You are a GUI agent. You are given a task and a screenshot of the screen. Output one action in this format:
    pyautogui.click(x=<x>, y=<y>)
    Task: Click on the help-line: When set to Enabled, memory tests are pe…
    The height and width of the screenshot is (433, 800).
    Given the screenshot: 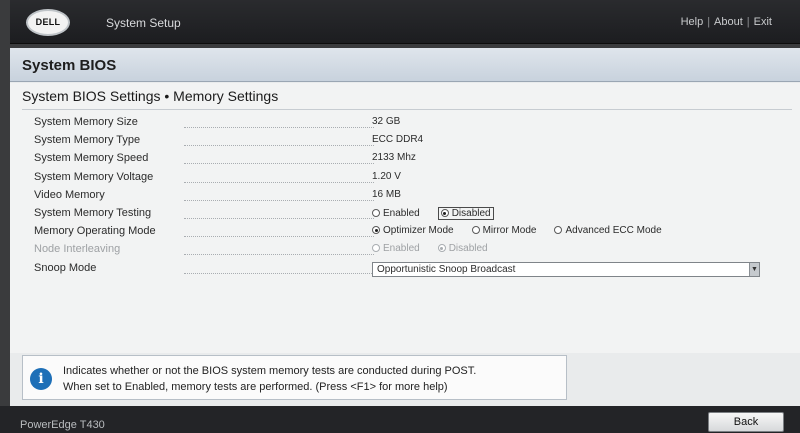 What is the action you would take?
    pyautogui.click(x=255, y=387)
    